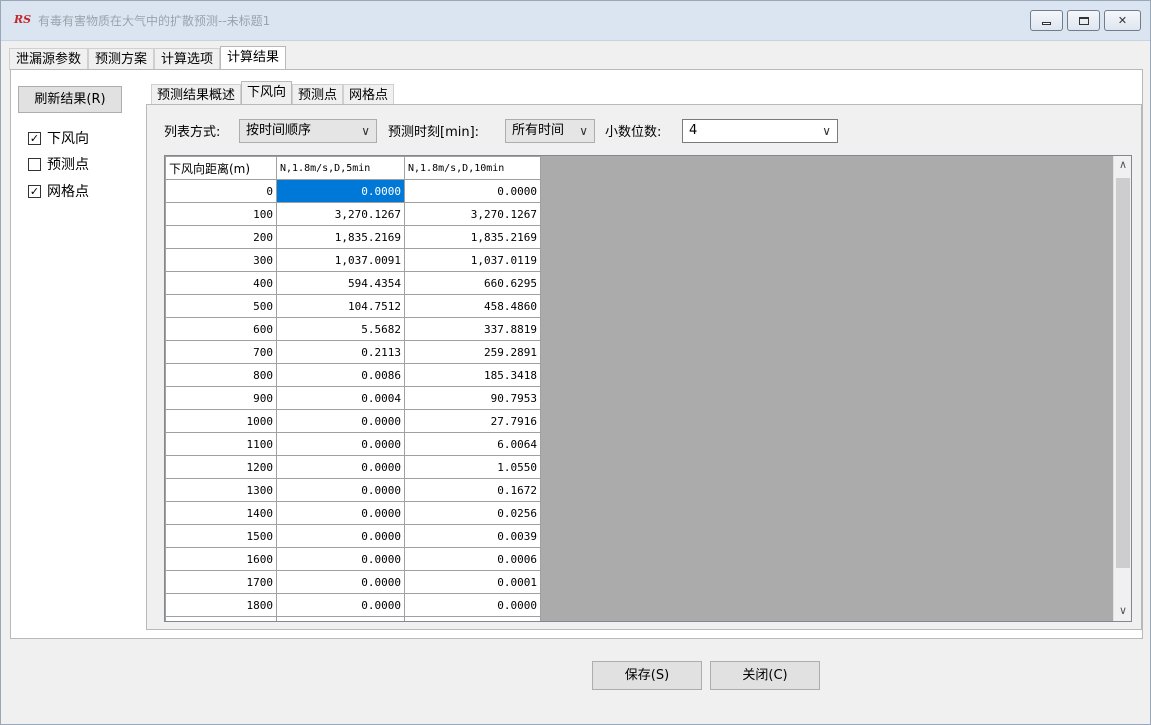 This screenshot has width=1151, height=725. What do you see at coordinates (472, 513) in the screenshot?
I see `table-cell: 0.0256` at bounding box center [472, 513].